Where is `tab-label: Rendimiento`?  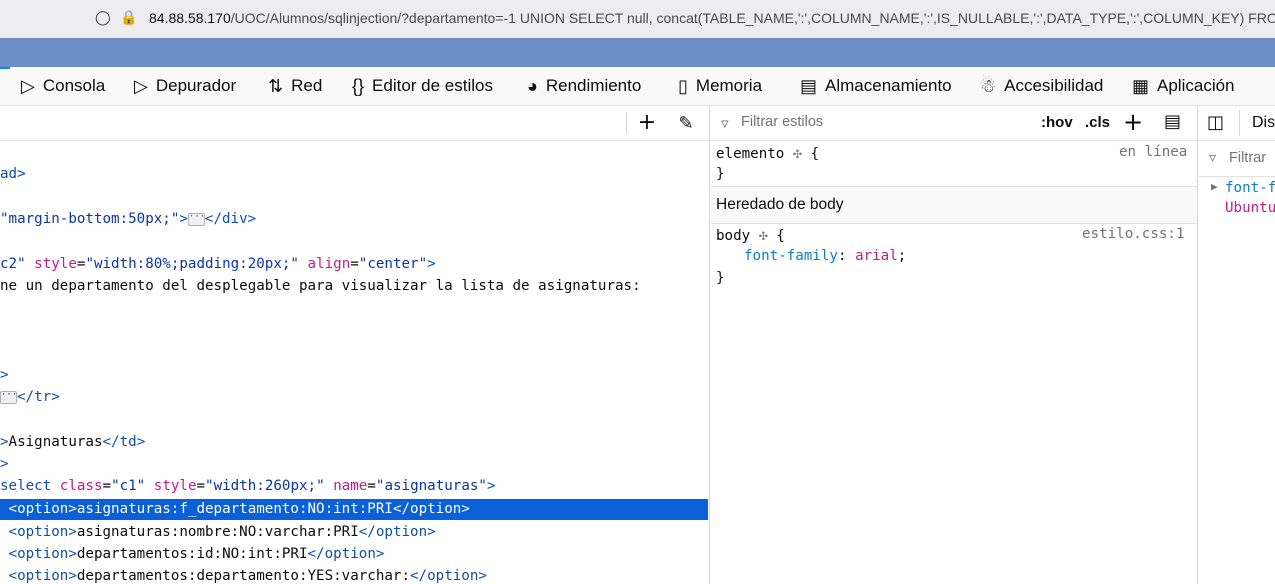 tab-label: Rendimiento is located at coordinates (593, 85).